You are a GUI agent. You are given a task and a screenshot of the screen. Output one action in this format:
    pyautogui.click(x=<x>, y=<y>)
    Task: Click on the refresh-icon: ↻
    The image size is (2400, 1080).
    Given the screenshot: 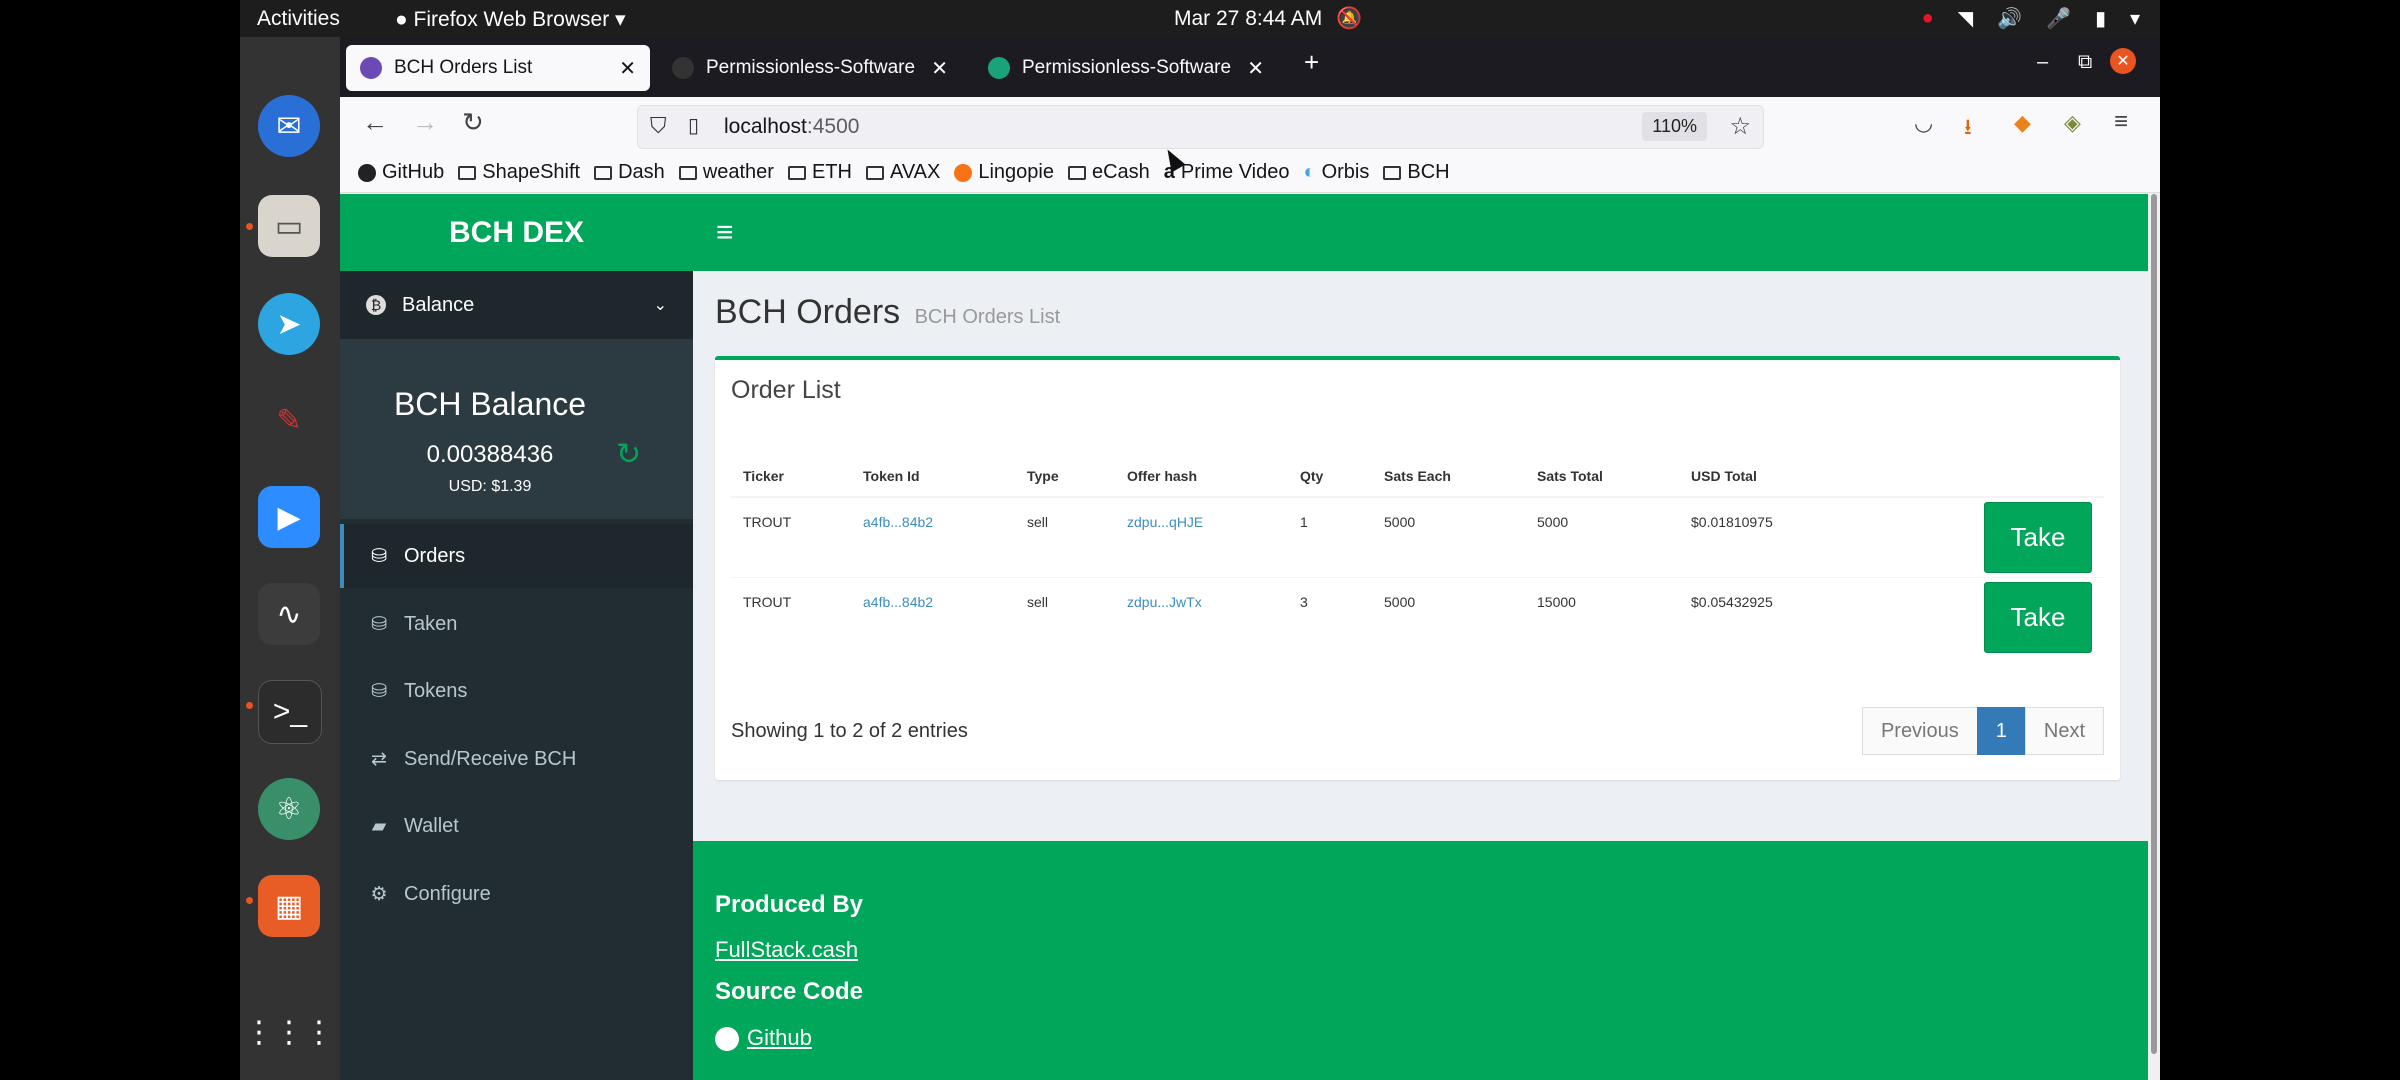 What is the action you would take?
    pyautogui.click(x=628, y=454)
    